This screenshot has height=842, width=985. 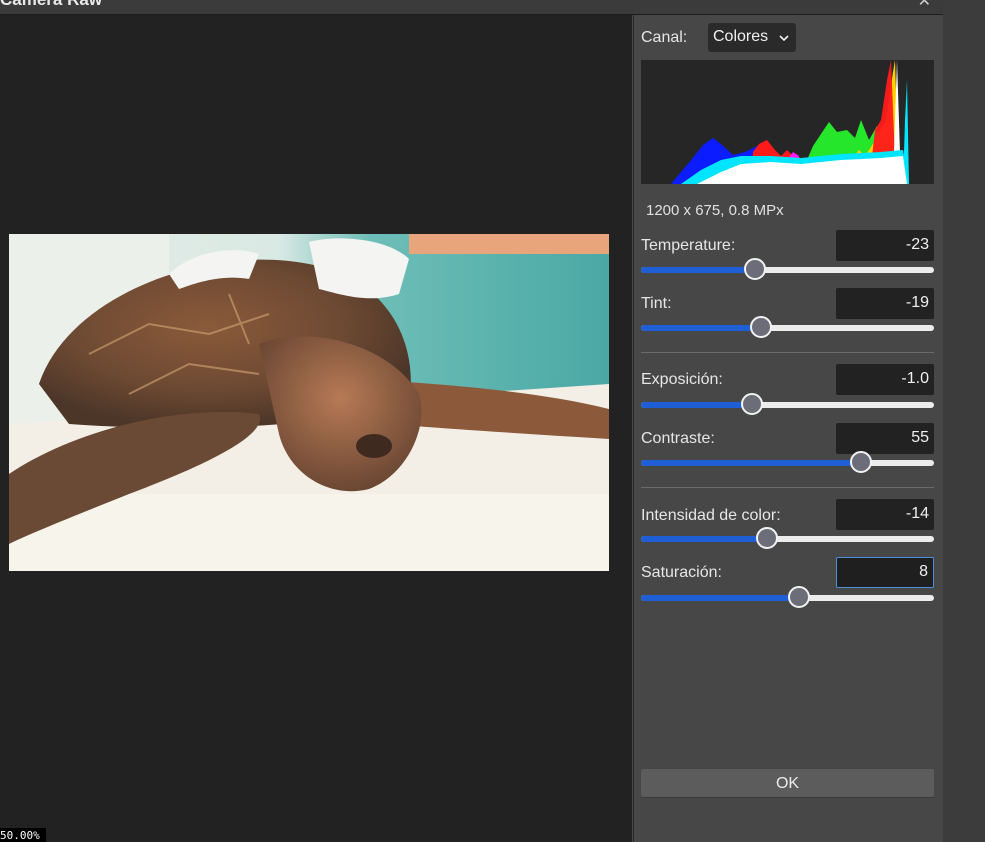 What do you see at coordinates (885, 379) in the screenshot?
I see `exposure-input: -1.0` at bounding box center [885, 379].